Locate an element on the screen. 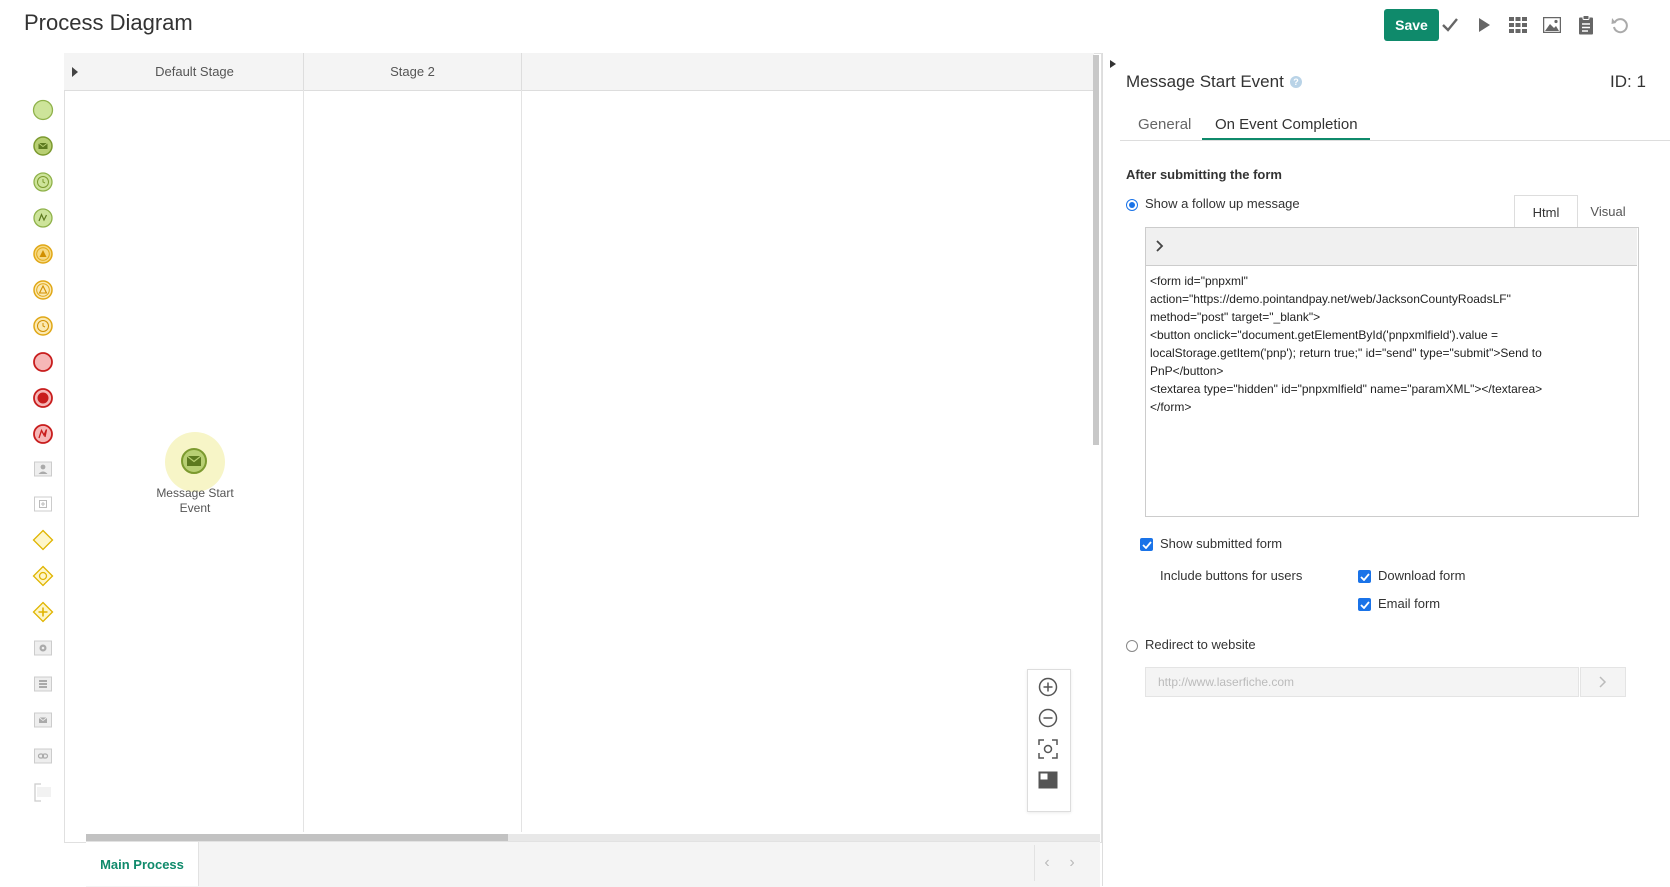 This screenshot has width=1670, height=887. zoom-in-icon is located at coordinates (1048, 687).